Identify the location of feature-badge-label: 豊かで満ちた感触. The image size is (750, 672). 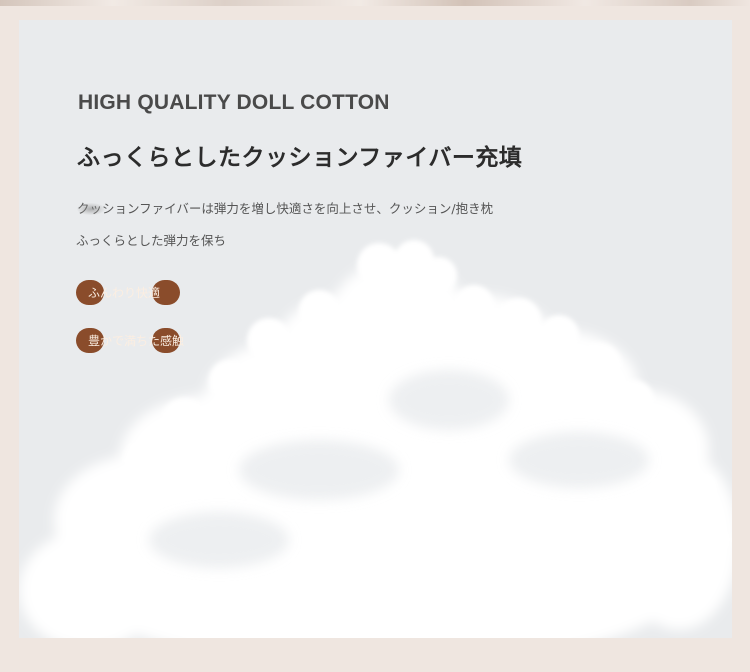
(136, 341).